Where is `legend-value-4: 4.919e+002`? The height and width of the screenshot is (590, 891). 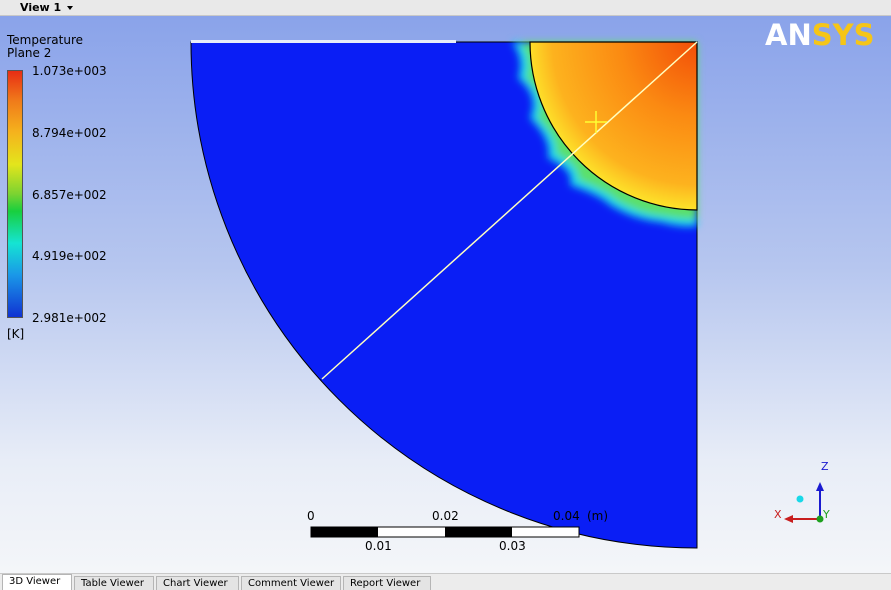 legend-value-4: 4.919e+002 is located at coordinates (69, 256).